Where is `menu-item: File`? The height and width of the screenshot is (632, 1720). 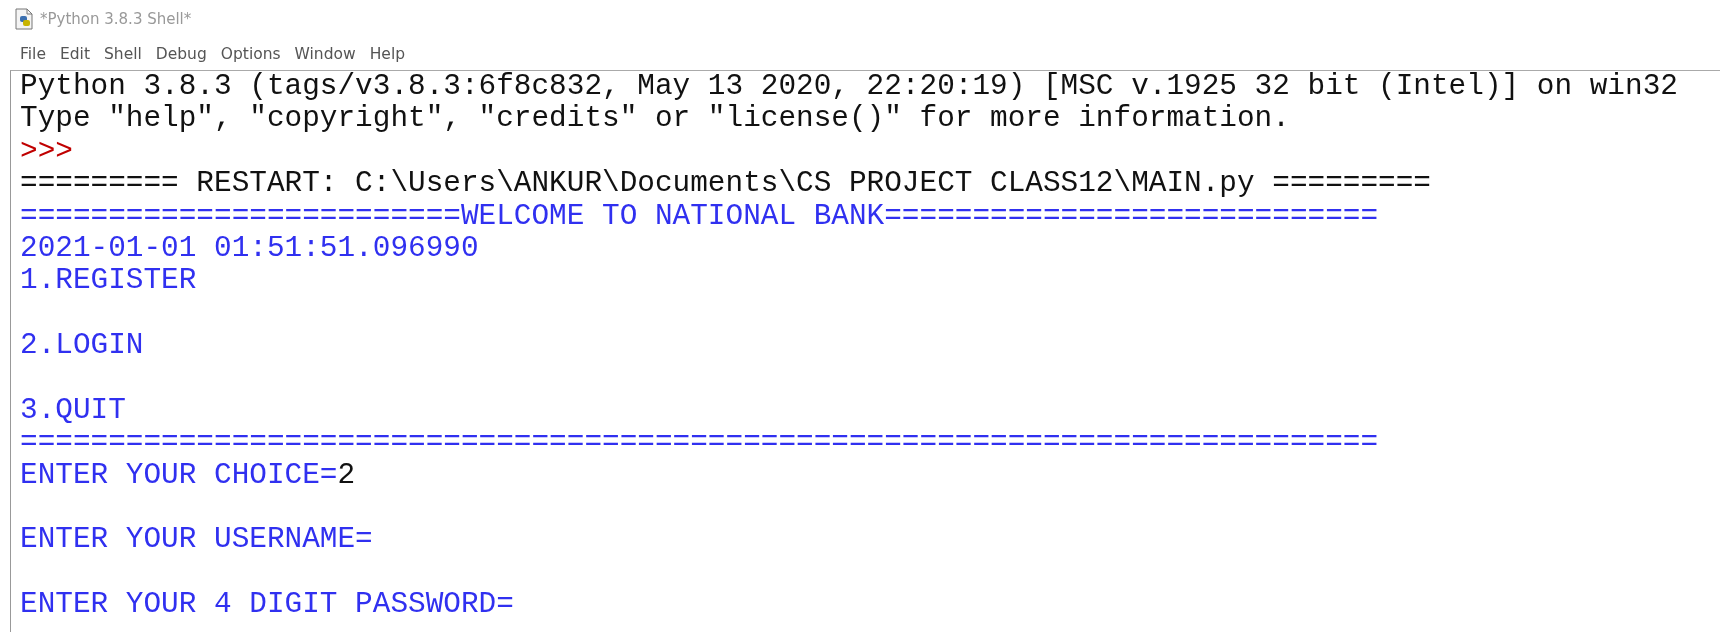
menu-item: File is located at coordinates (33, 54).